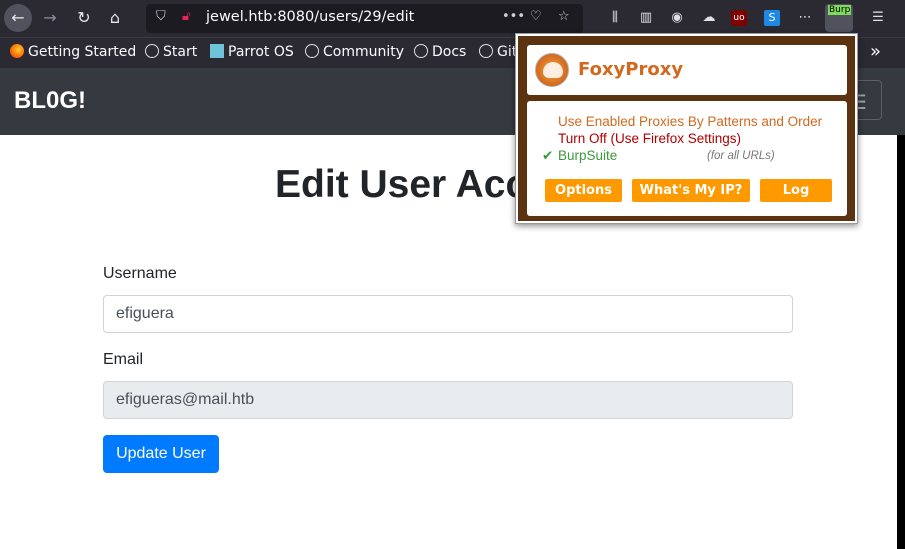 This screenshot has width=905, height=549. What do you see at coordinates (649, 138) in the screenshot?
I see `mode-off-option: Turn Off (Use Firefox Settings)` at bounding box center [649, 138].